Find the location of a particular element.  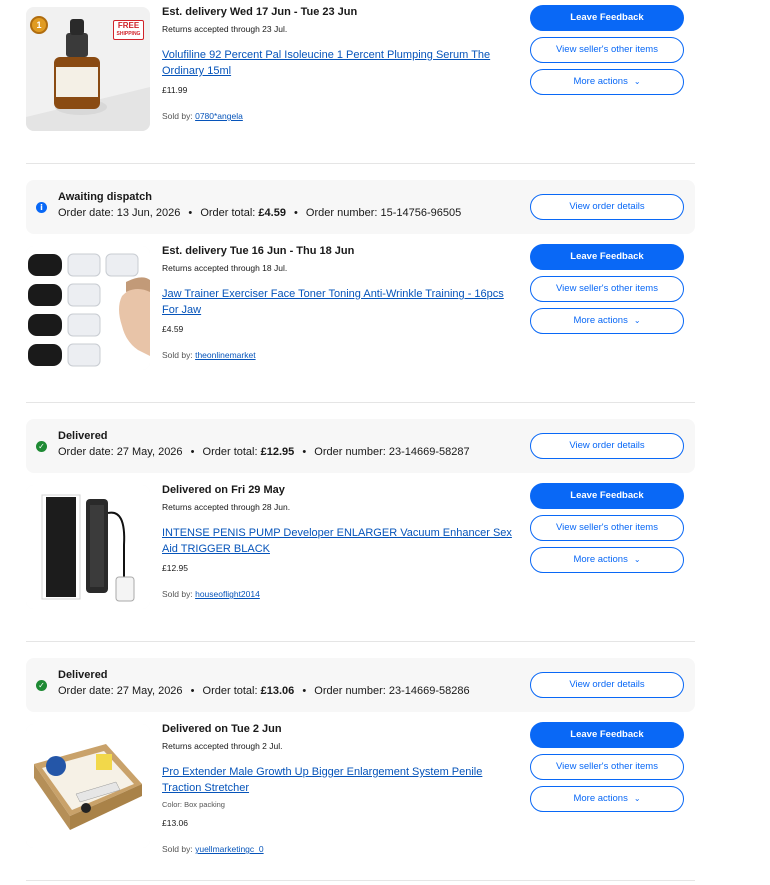

item-price: £13.06 is located at coordinates (175, 823).